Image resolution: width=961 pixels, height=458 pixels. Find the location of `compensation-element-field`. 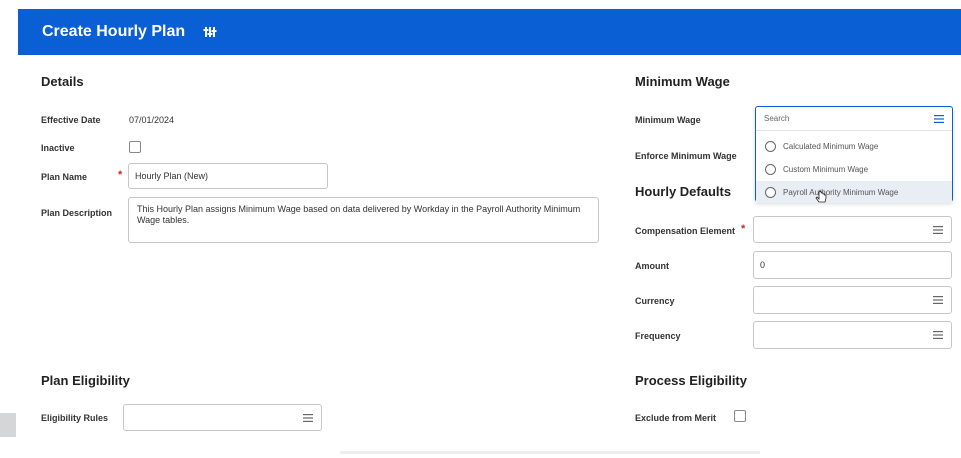

compensation-element-field is located at coordinates (852, 229).